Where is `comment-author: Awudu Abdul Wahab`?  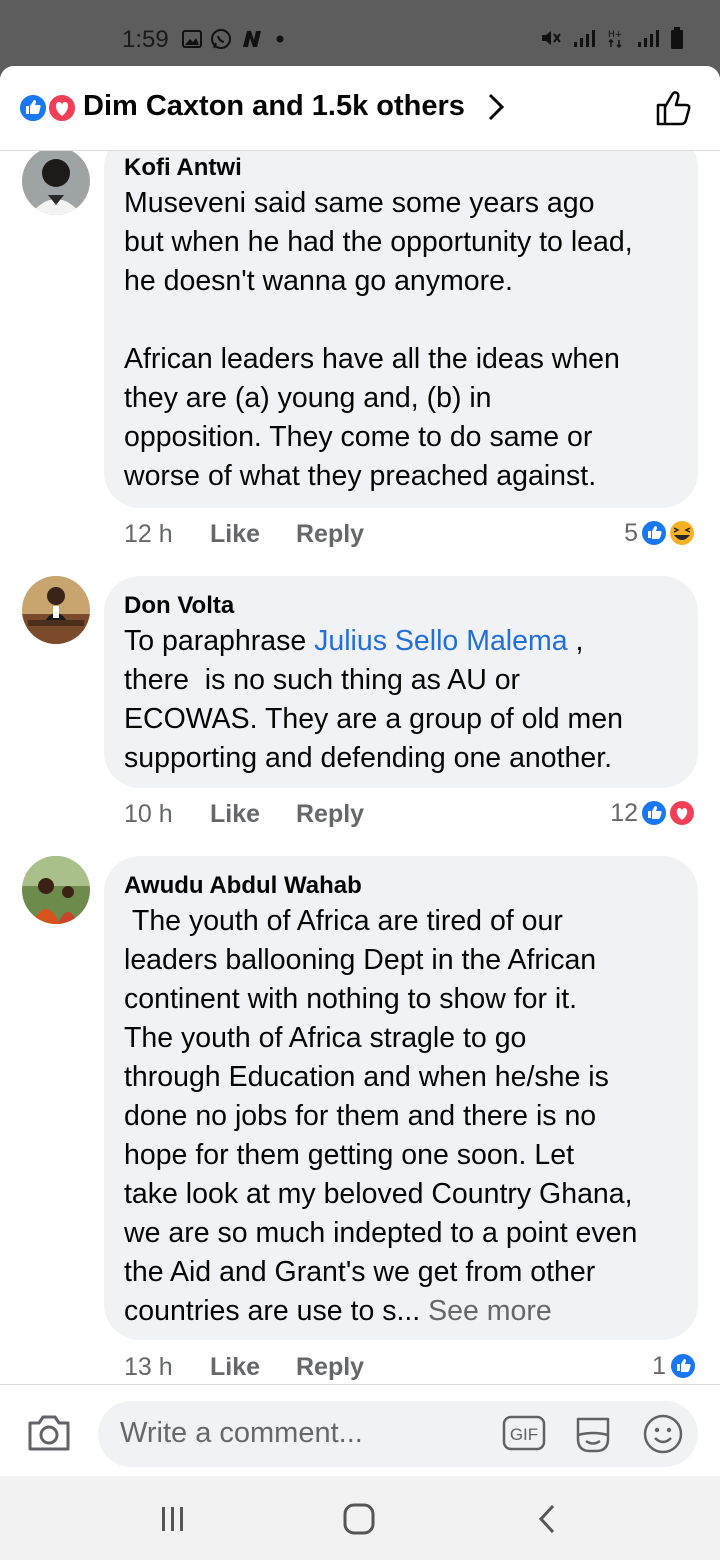
comment-author: Awudu Abdul Wahab is located at coordinates (243, 886).